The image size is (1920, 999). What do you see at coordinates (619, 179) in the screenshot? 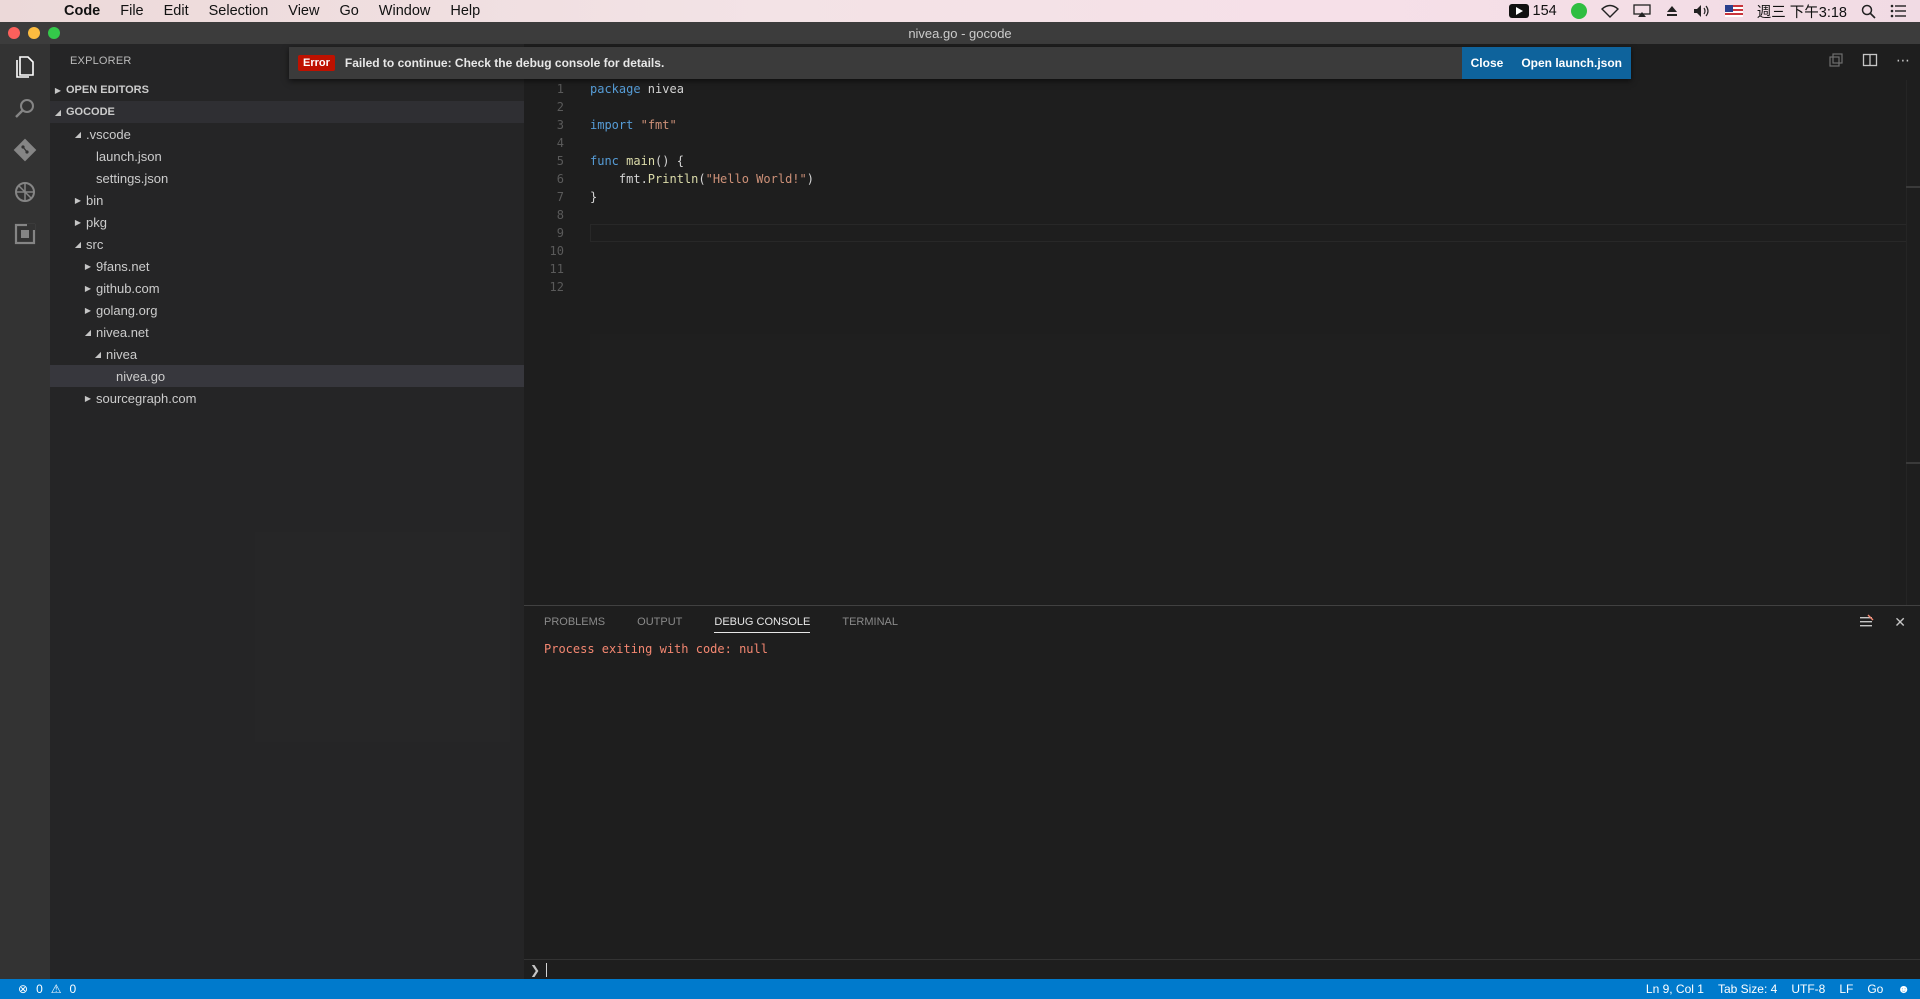
I see `code-token: fmt.` at bounding box center [619, 179].